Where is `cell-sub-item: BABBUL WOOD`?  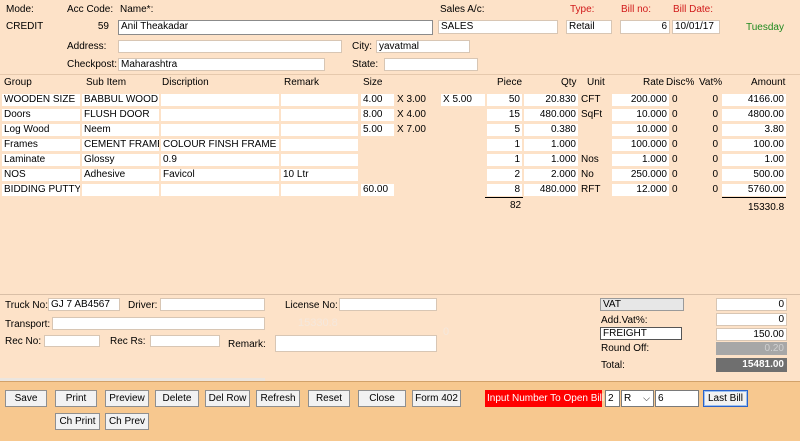 cell-sub-item: BABBUL WOOD is located at coordinates (120, 100).